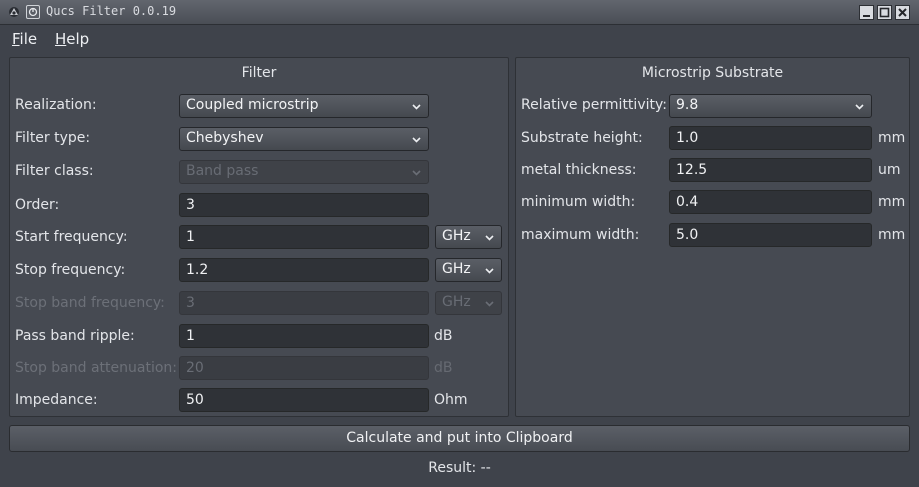 The height and width of the screenshot is (487, 919). What do you see at coordinates (770, 235) in the screenshot?
I see `maximum-width-input: 5.0` at bounding box center [770, 235].